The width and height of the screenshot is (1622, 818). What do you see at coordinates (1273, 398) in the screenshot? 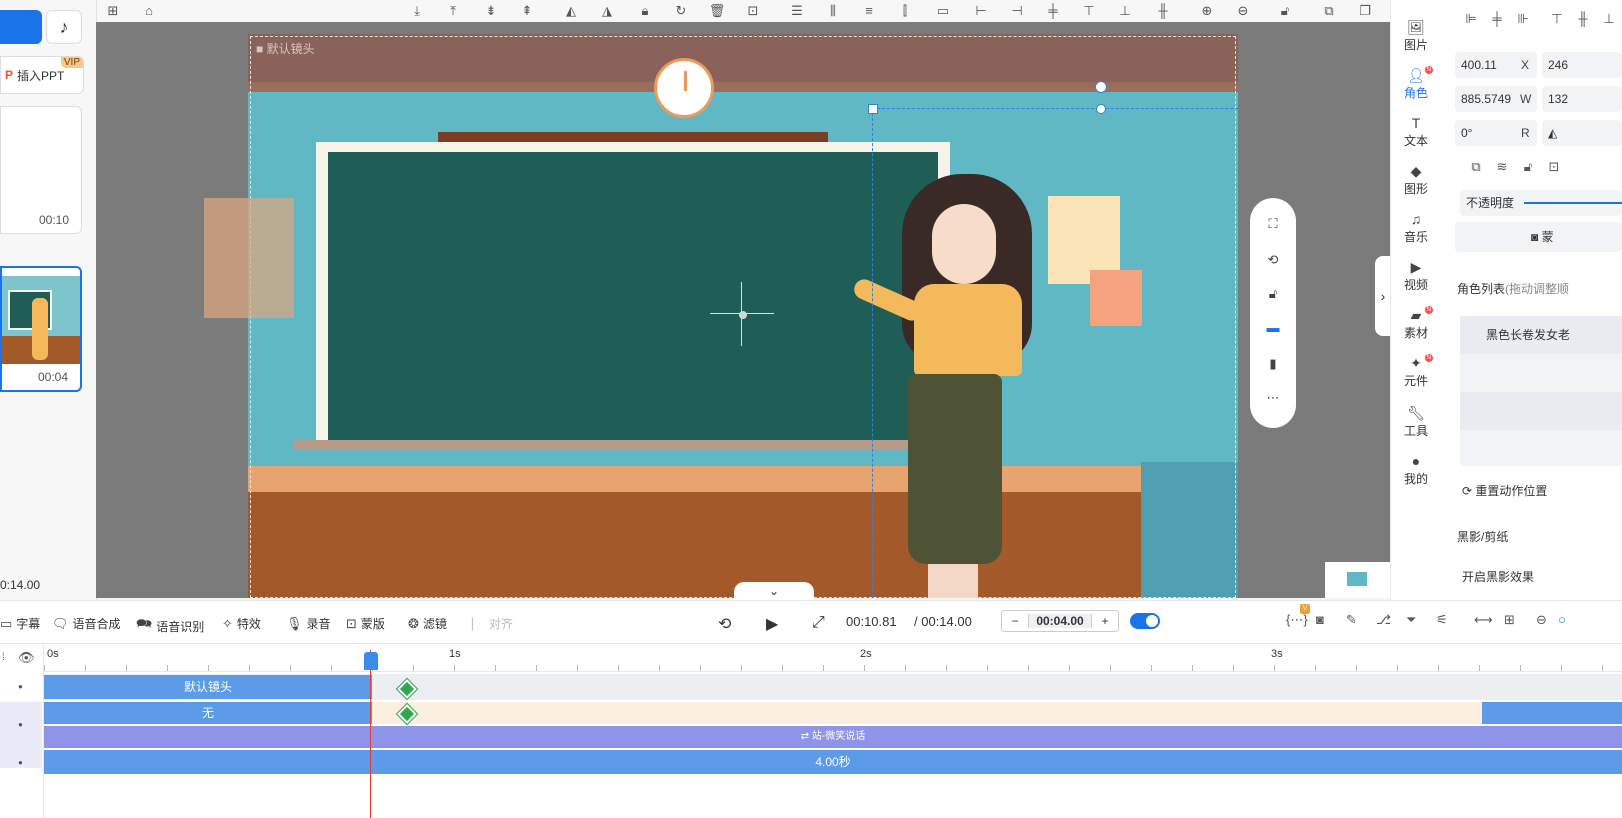
I see `more-icon: ⋯` at bounding box center [1273, 398].